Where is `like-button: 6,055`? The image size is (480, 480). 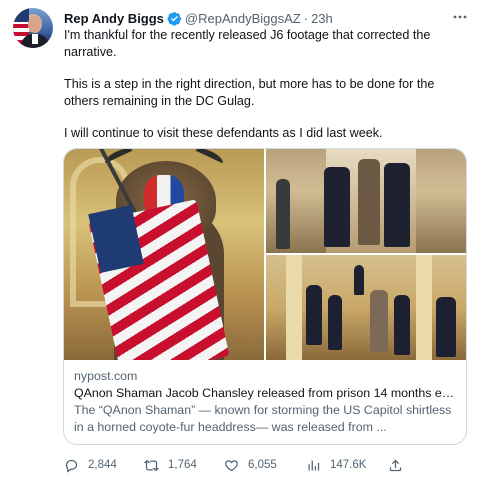 like-button: 6,055 is located at coordinates (250, 465).